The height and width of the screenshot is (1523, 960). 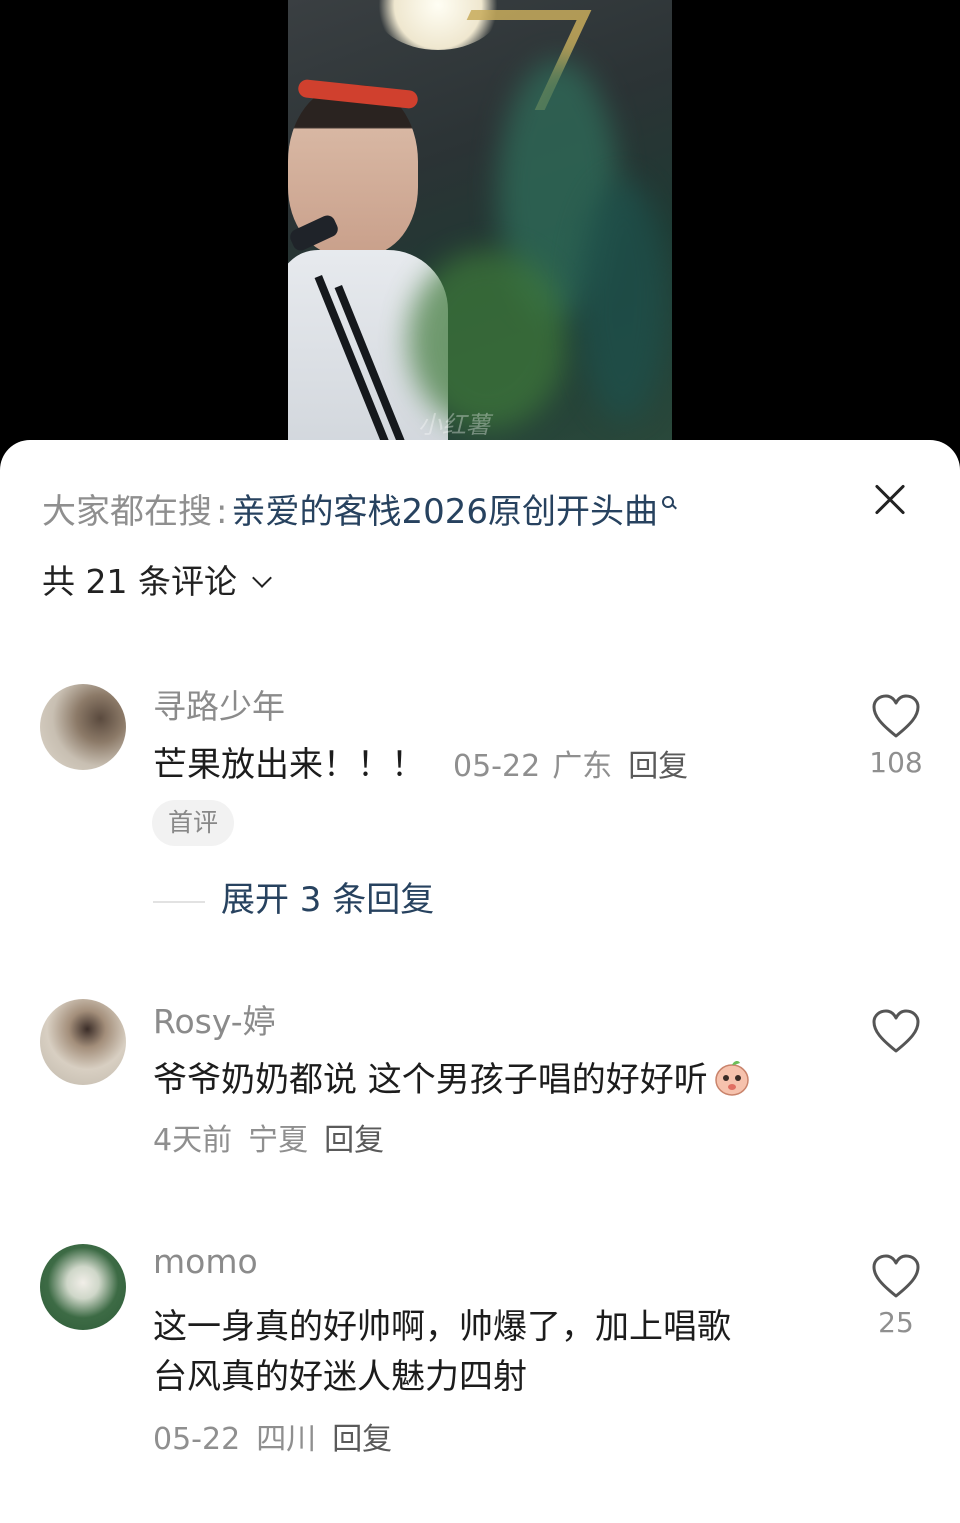 I want to click on comment-location: 四川, so click(x=286, y=1439).